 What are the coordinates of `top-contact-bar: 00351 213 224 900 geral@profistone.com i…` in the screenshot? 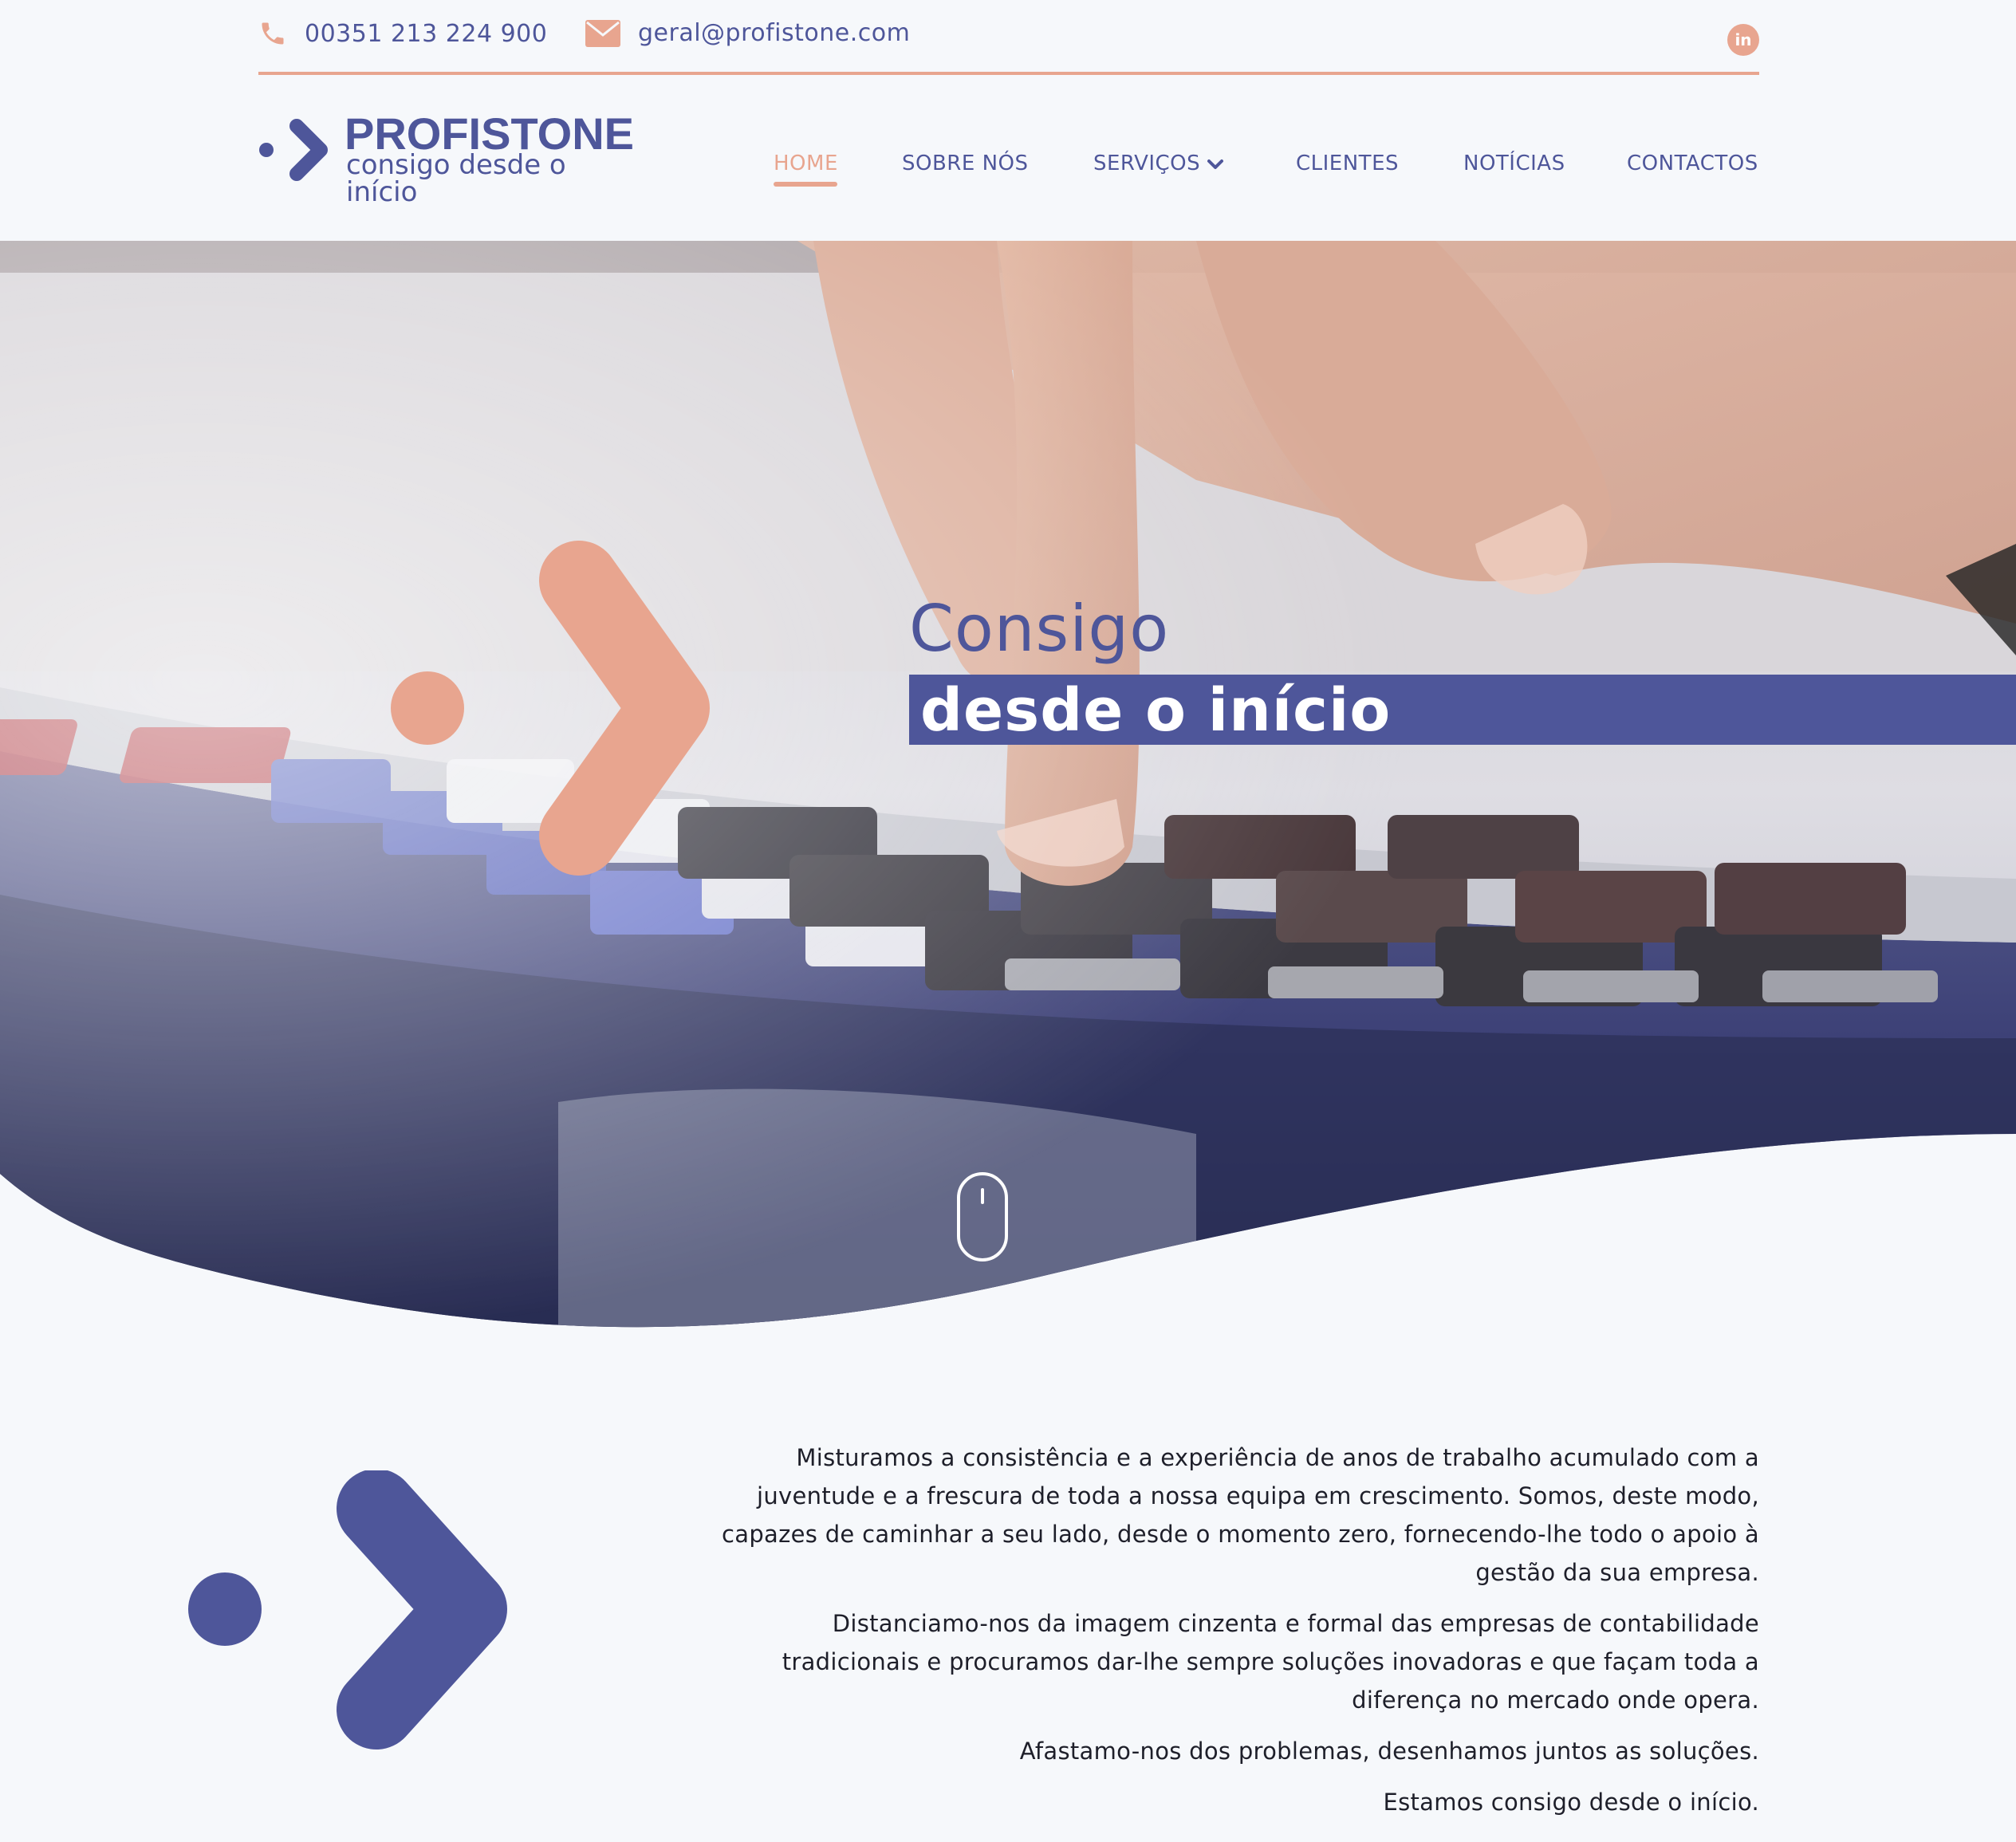 It's located at (1008, 37).